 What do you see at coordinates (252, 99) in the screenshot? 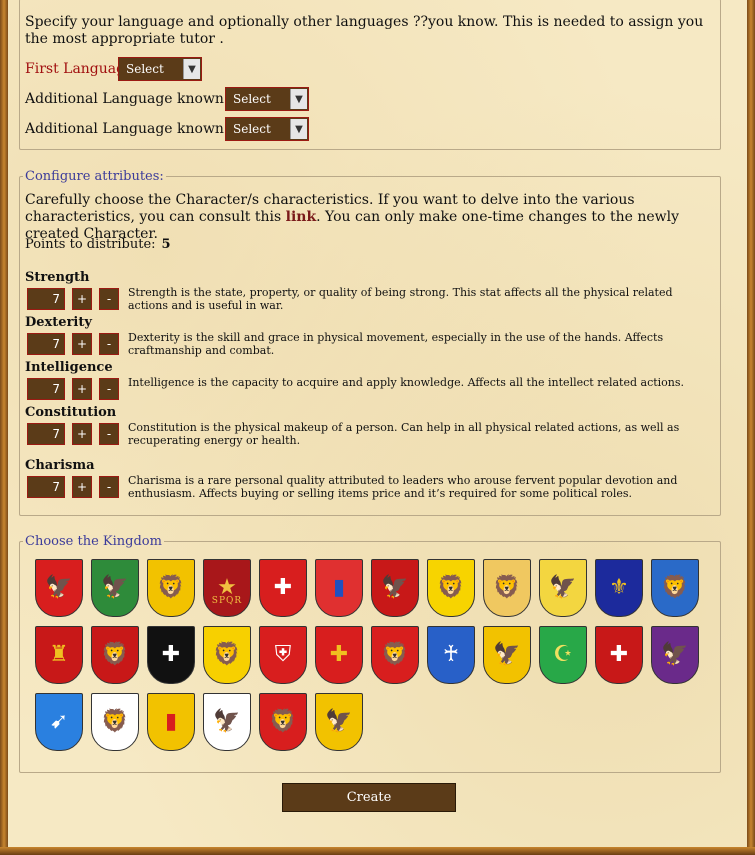
I see `additional-language-1-select-value: Select` at bounding box center [252, 99].